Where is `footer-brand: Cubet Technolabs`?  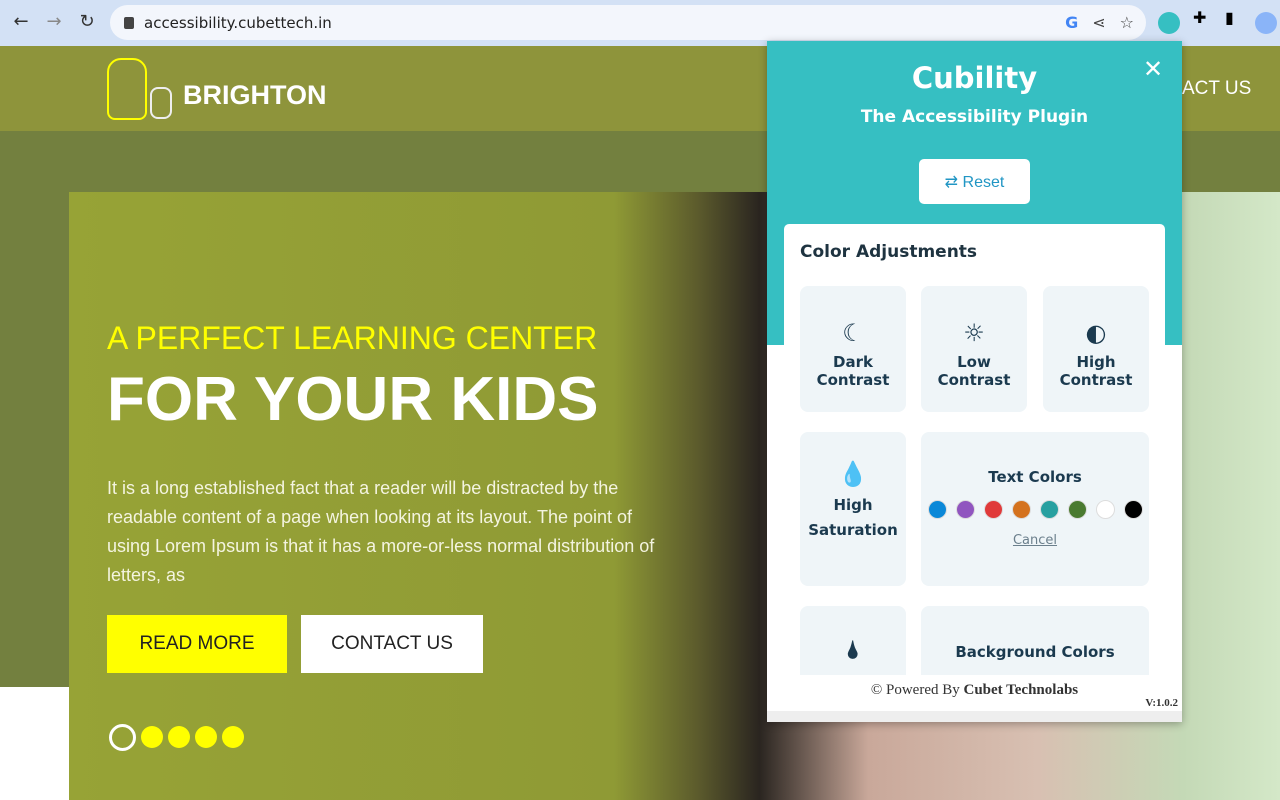 footer-brand: Cubet Technolabs is located at coordinates (1021, 690).